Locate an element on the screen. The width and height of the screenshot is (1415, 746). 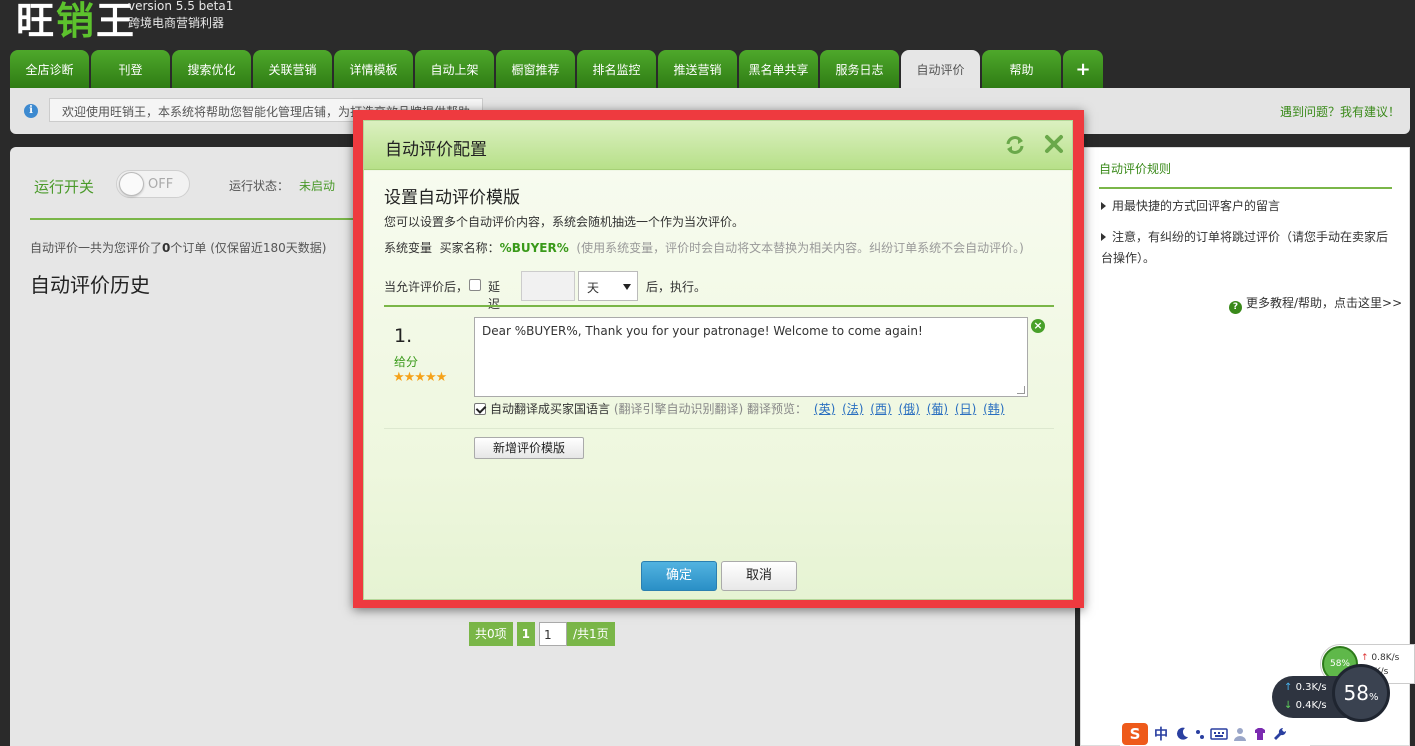
tab-rank-monitor: 排名监控 is located at coordinates (616, 69).